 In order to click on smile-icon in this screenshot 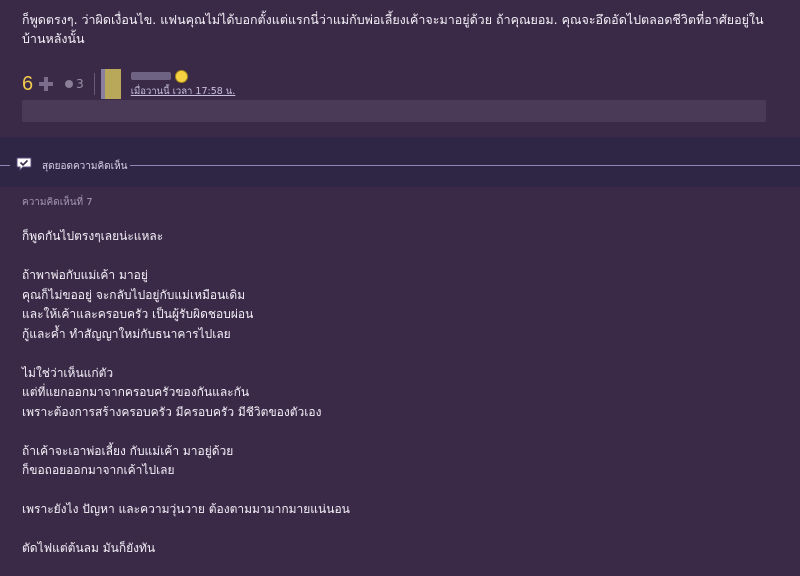, I will do `click(181, 76)`.